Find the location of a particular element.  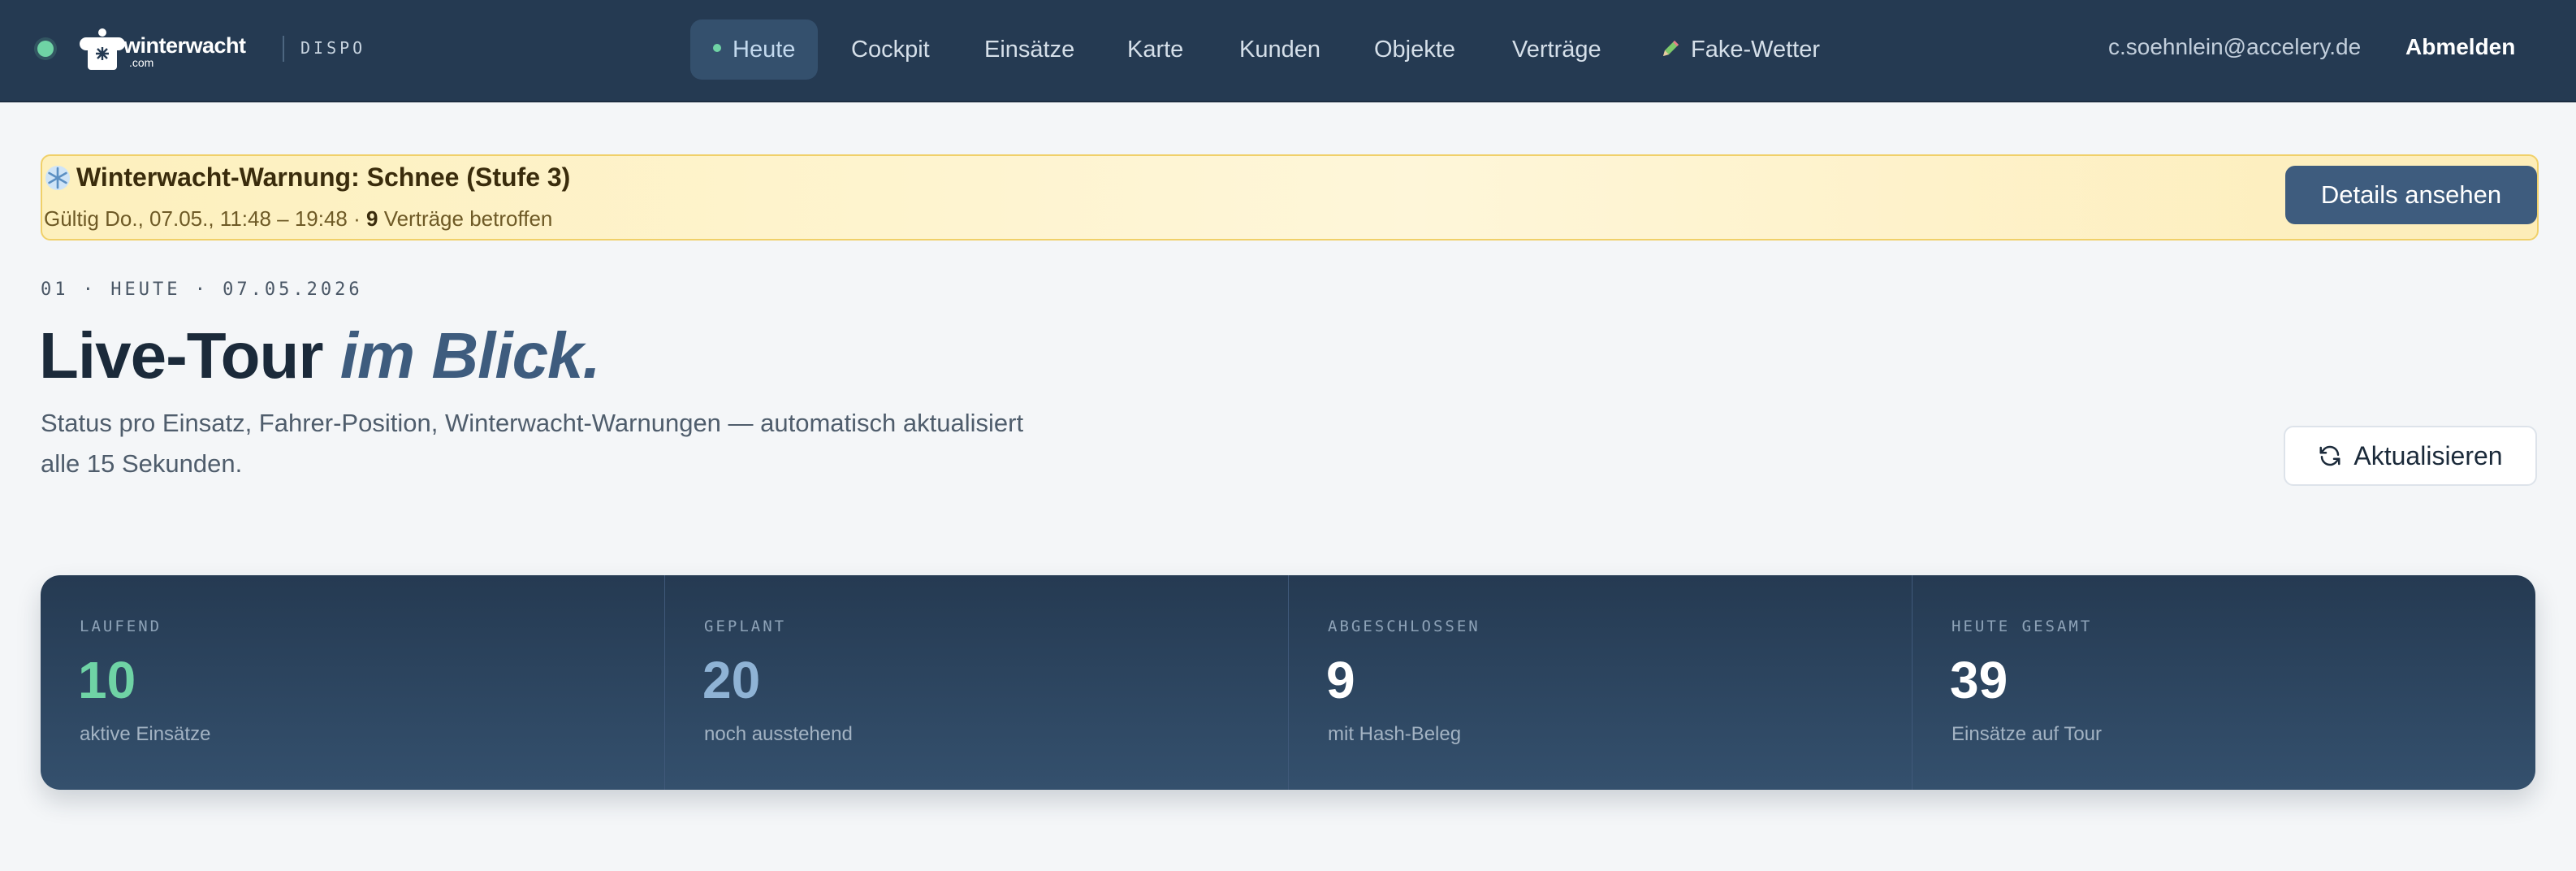

nav-item-heute: Heute is located at coordinates (755, 50).